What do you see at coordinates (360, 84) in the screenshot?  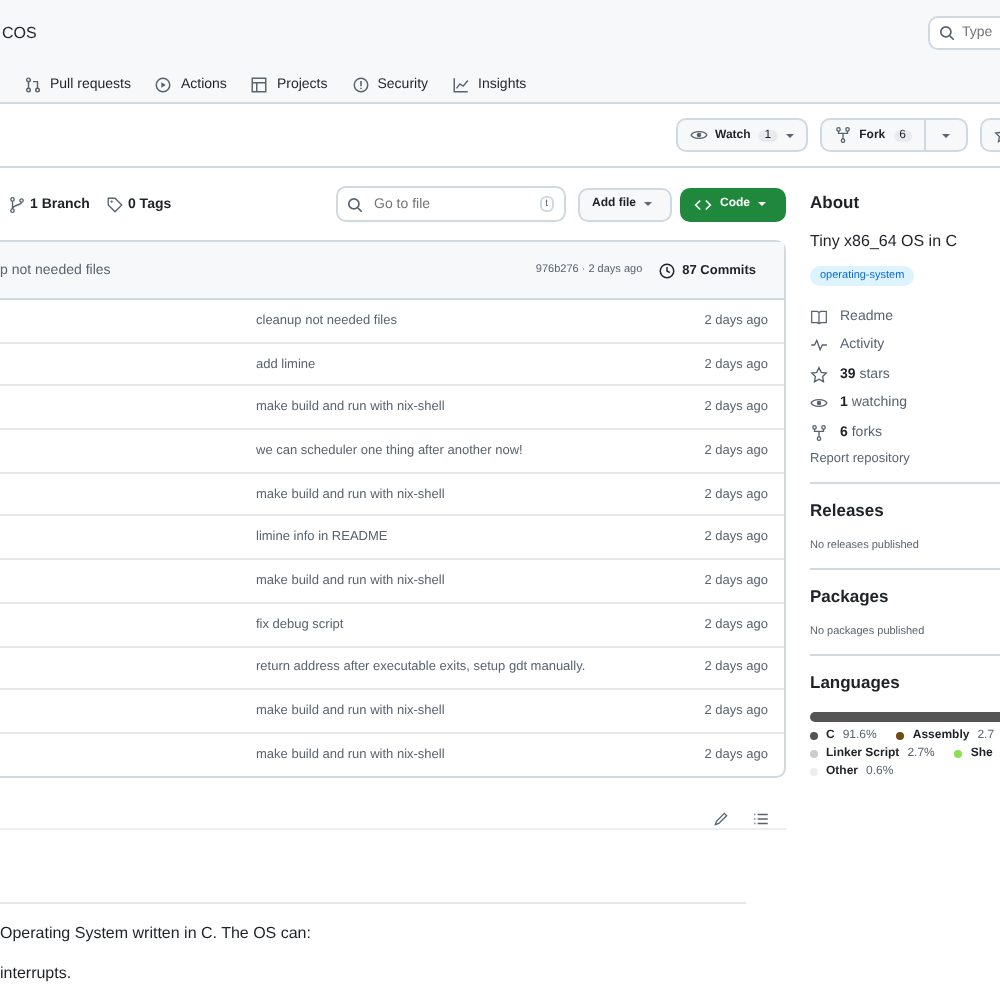 I see `shield-icon` at bounding box center [360, 84].